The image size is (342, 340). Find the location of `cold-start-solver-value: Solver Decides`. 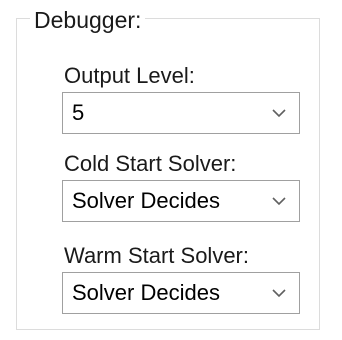

cold-start-solver-value: Solver Decides is located at coordinates (146, 200).